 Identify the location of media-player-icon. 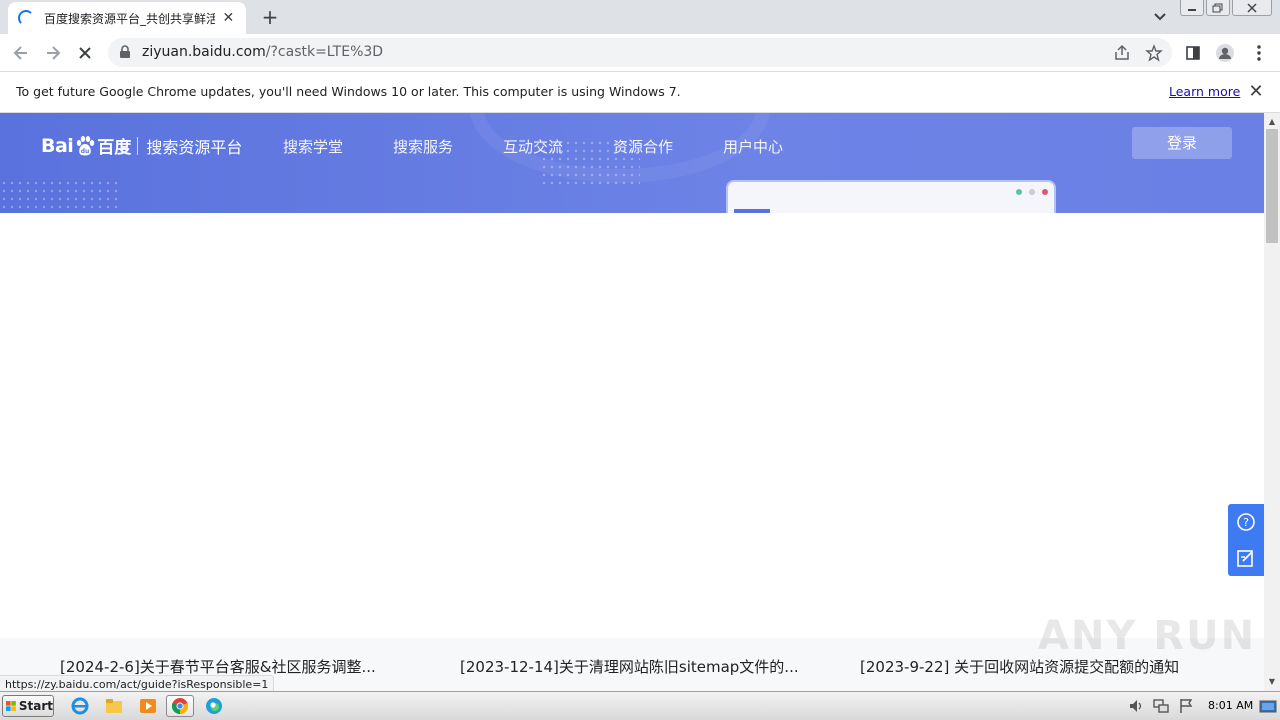
(148, 706).